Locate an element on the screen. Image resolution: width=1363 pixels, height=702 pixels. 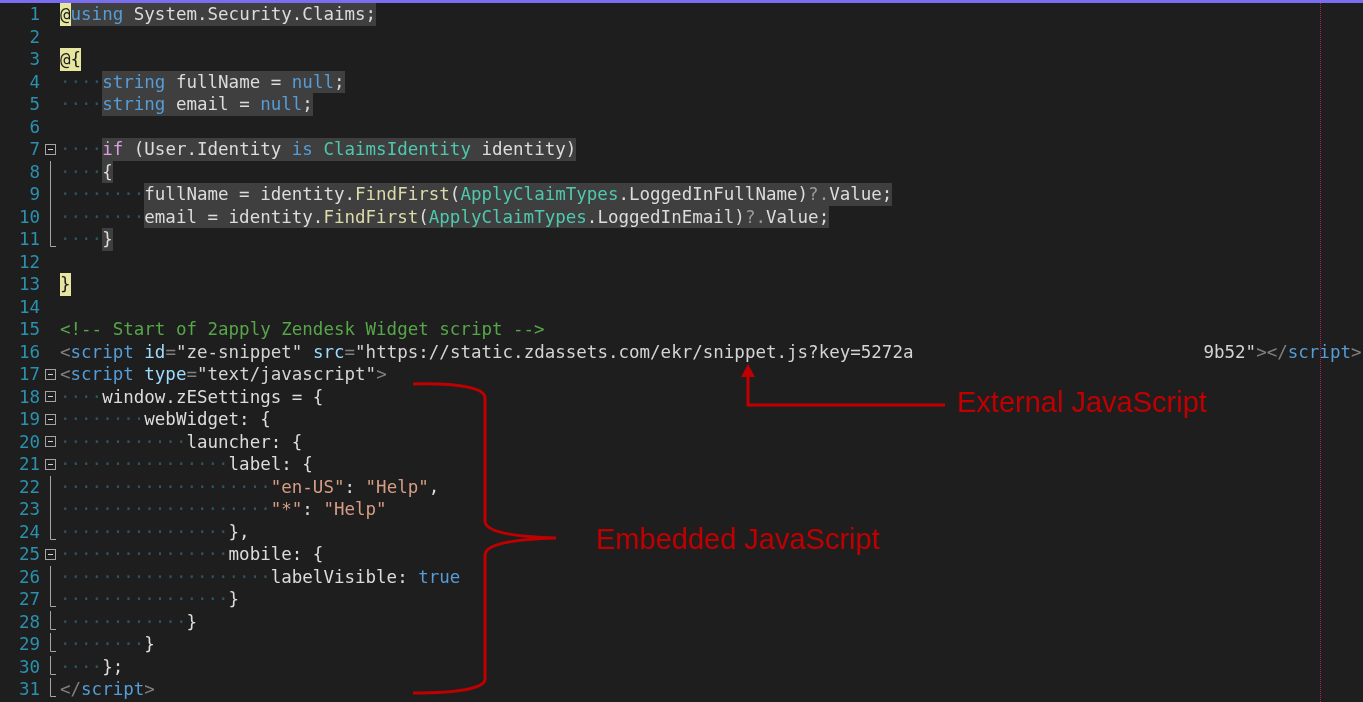
code-token: FindFirst is located at coordinates (371, 216).